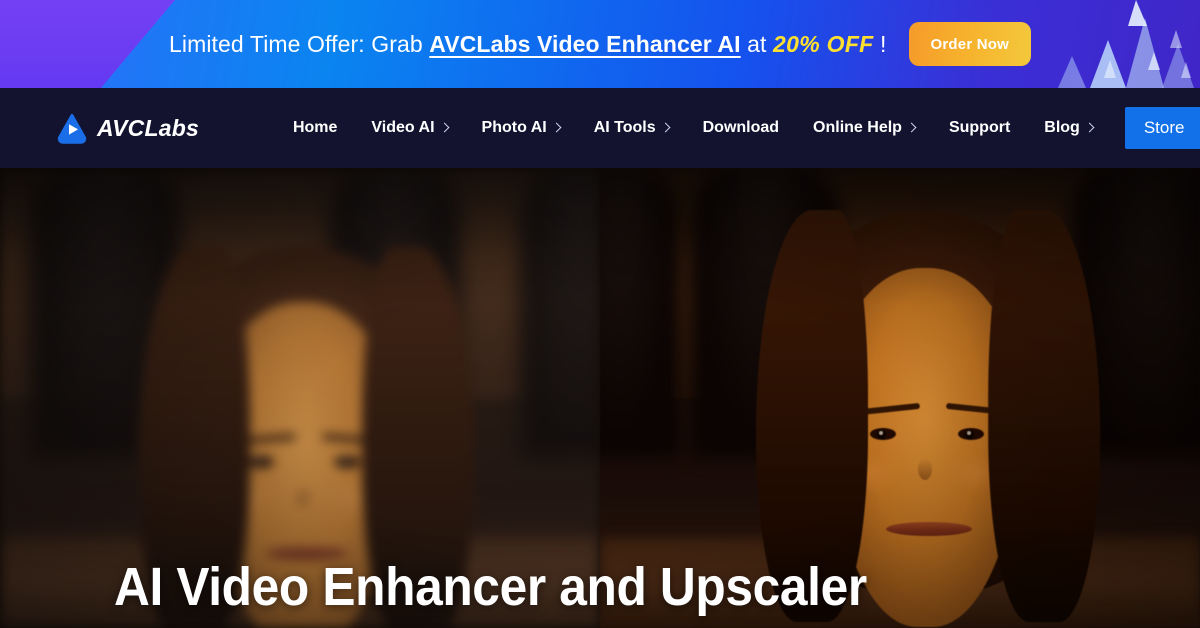 This screenshot has width=1200, height=628. What do you see at coordinates (1162, 128) in the screenshot?
I see `store-button: Store` at bounding box center [1162, 128].